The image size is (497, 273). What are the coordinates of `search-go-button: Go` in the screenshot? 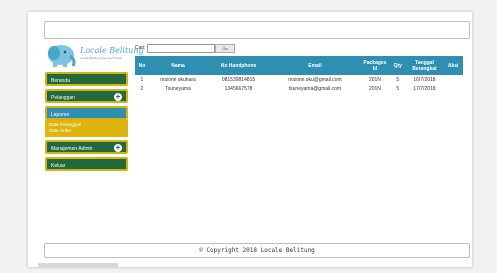 It's located at (225, 48).